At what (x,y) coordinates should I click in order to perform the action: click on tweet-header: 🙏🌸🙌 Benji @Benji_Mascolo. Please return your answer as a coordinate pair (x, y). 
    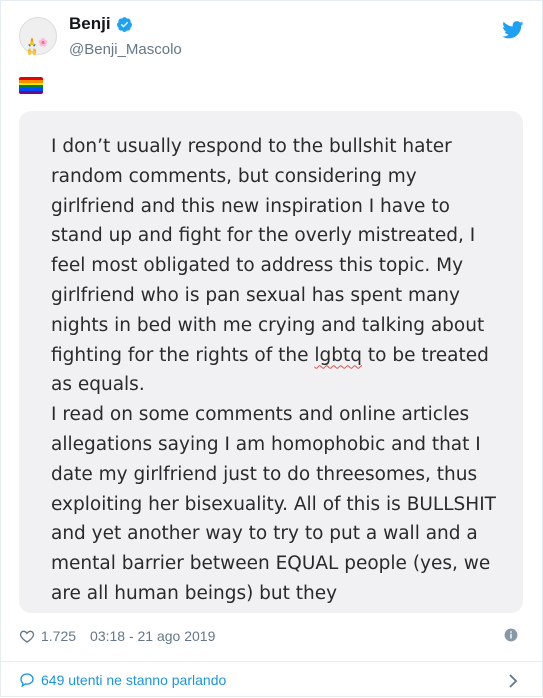
    Looking at the image, I should click on (272, 36).